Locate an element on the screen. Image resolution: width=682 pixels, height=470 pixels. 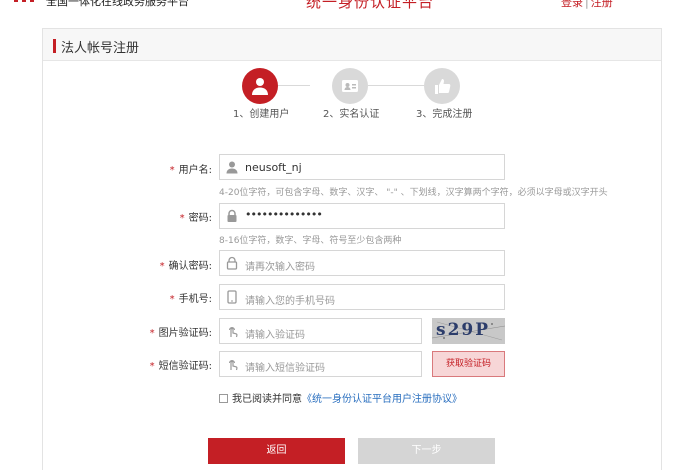
confirm-password-label: * 确认密码: is located at coordinates (176, 264).